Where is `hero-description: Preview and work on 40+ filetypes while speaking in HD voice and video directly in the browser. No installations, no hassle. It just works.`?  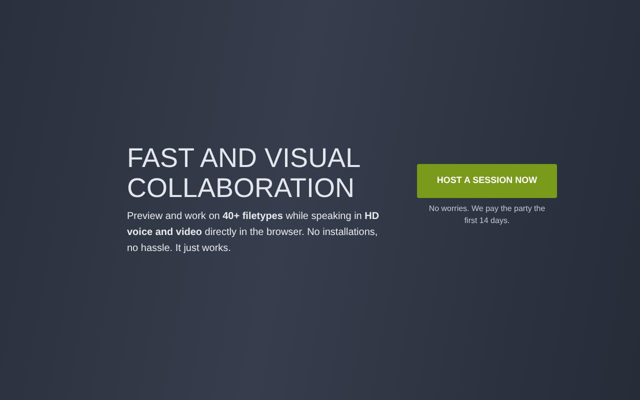
hero-description: Preview and work on 40+ filetypes while speaking in HD voice and video directly in the browser. No installations, no hassle. It just works. is located at coordinates (253, 233).